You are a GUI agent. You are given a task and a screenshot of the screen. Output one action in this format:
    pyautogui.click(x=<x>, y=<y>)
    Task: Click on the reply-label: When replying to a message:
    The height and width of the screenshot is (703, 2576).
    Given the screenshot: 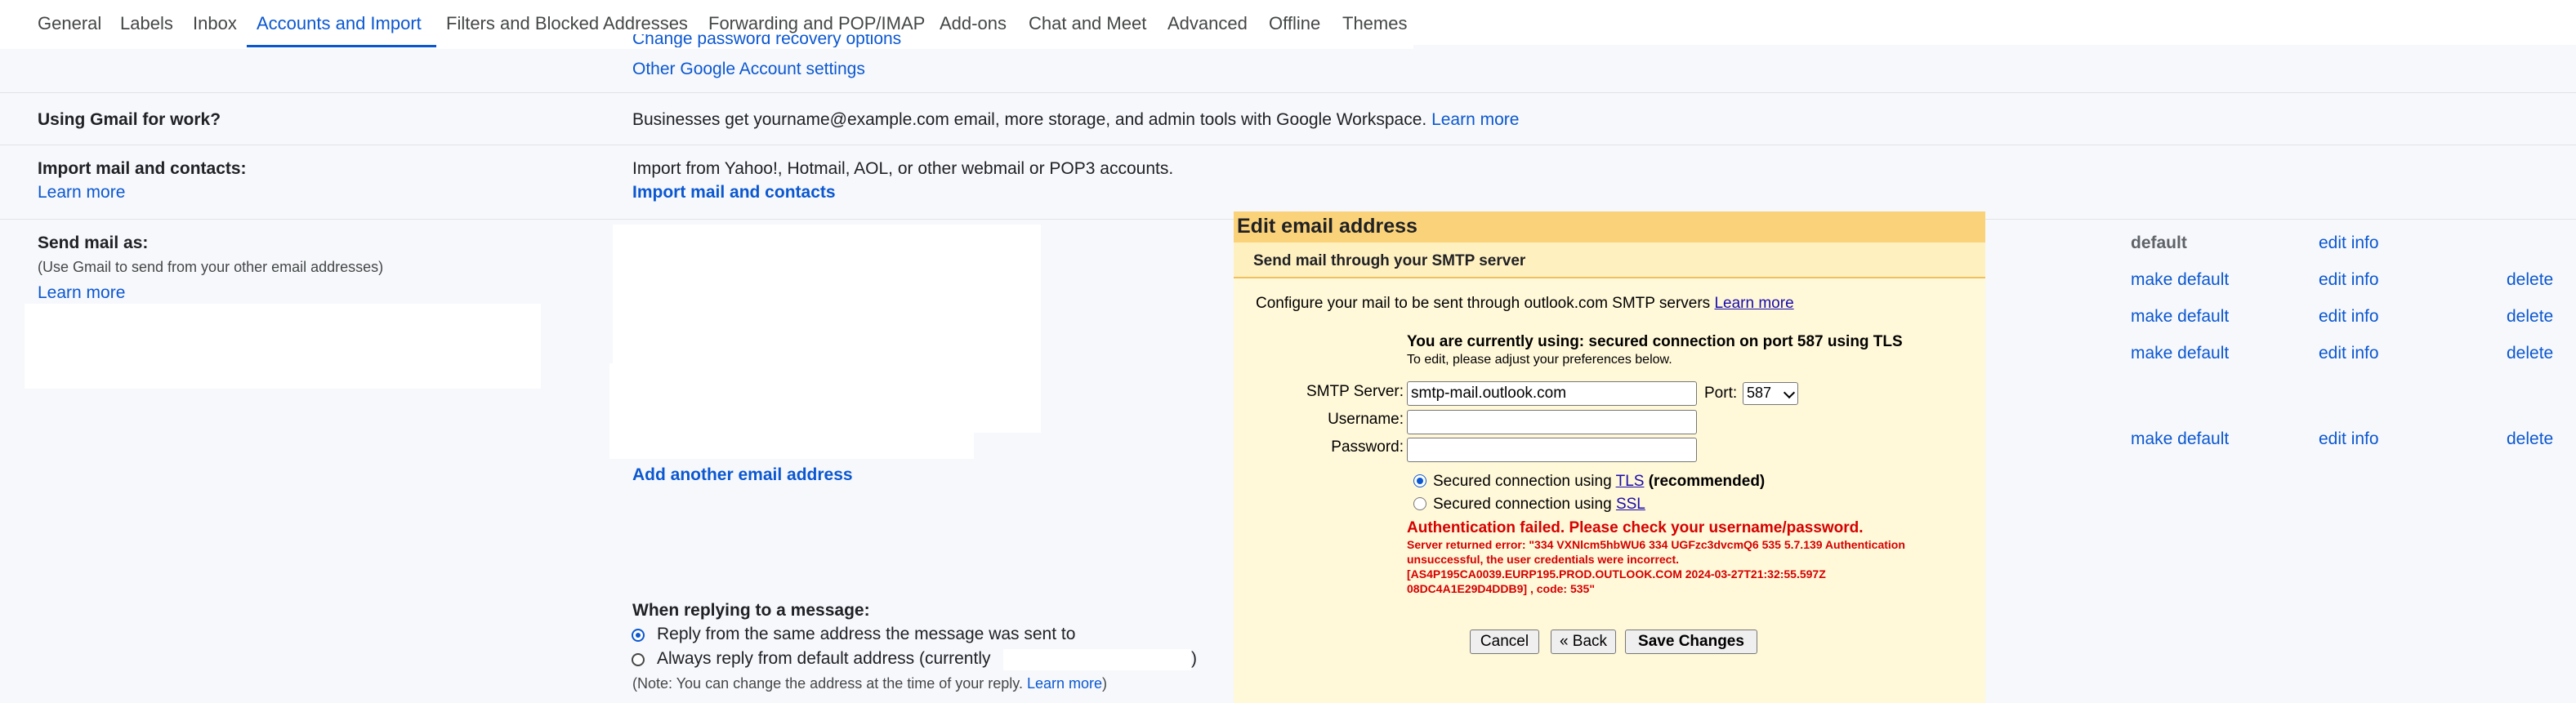 What is the action you would take?
    pyautogui.click(x=751, y=610)
    